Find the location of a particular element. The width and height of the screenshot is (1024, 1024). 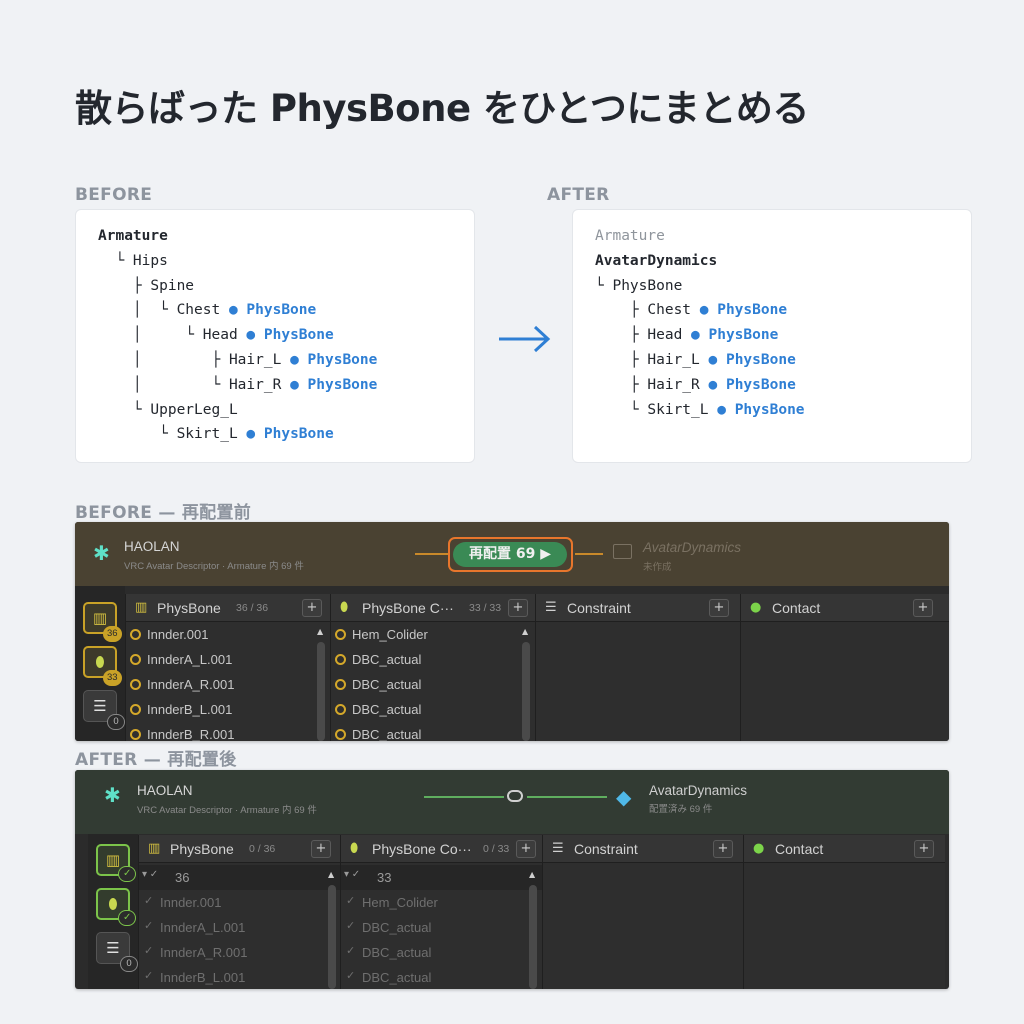

column-count: 0 / 33 is located at coordinates (496, 849).